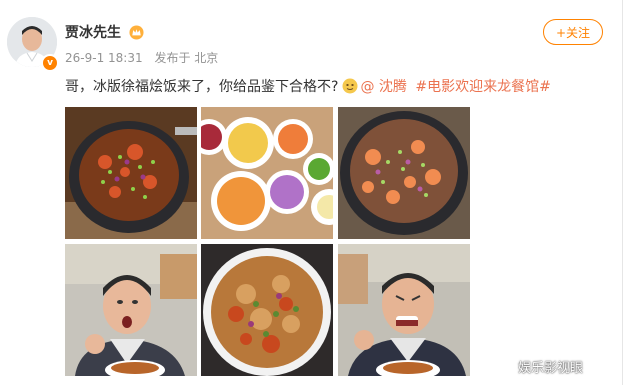  I want to click on post-source: 发布于 北京, so click(186, 58).